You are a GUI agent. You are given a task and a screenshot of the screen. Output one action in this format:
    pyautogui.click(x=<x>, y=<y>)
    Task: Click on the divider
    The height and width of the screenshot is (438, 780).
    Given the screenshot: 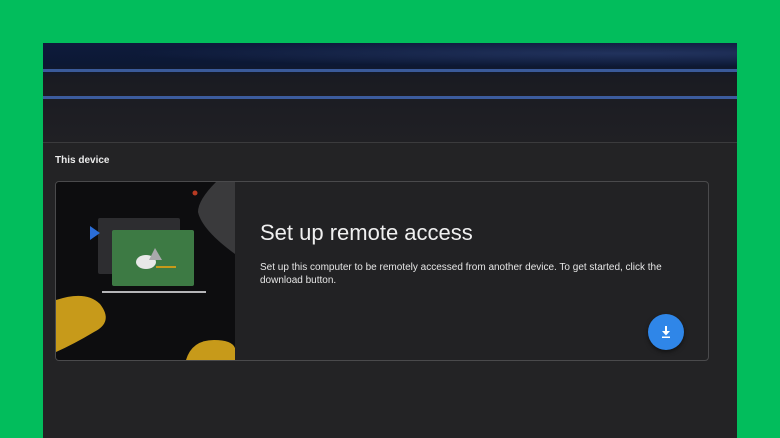 What is the action you would take?
    pyautogui.click(x=390, y=142)
    